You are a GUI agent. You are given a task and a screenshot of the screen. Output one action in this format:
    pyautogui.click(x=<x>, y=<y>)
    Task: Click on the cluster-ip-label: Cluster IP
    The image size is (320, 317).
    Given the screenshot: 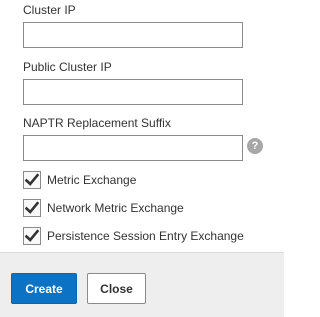 What is the action you would take?
    pyautogui.click(x=49, y=10)
    